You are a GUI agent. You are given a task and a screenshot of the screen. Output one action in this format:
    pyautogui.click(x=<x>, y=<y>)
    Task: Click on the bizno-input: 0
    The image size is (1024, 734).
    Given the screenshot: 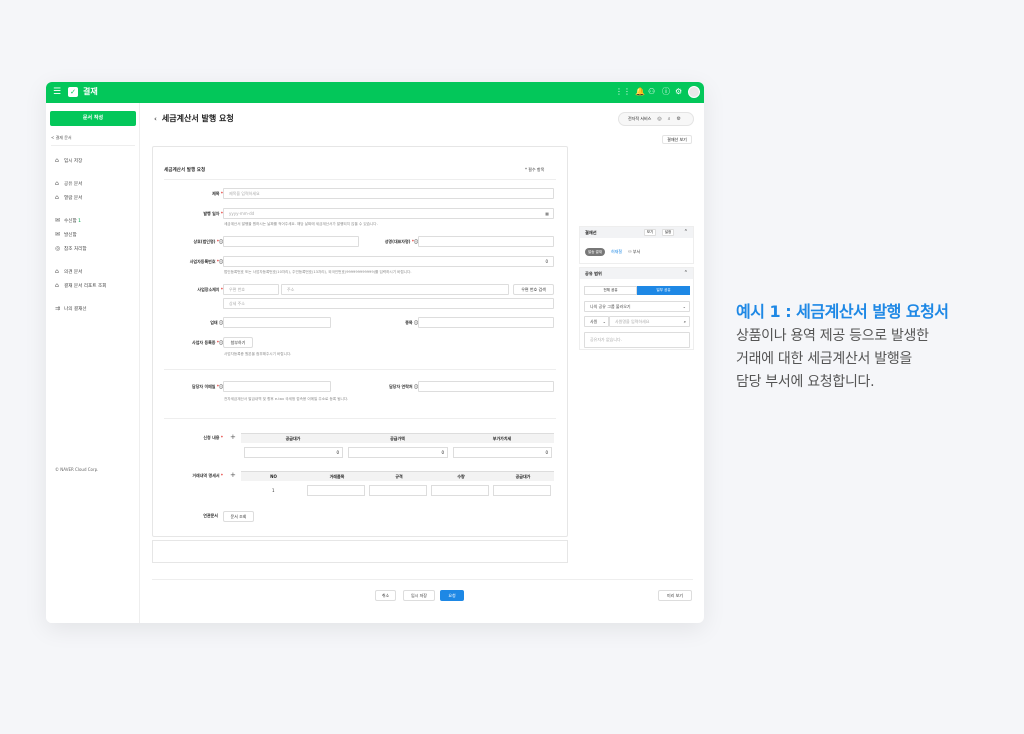 What is the action you would take?
    pyautogui.click(x=388, y=261)
    